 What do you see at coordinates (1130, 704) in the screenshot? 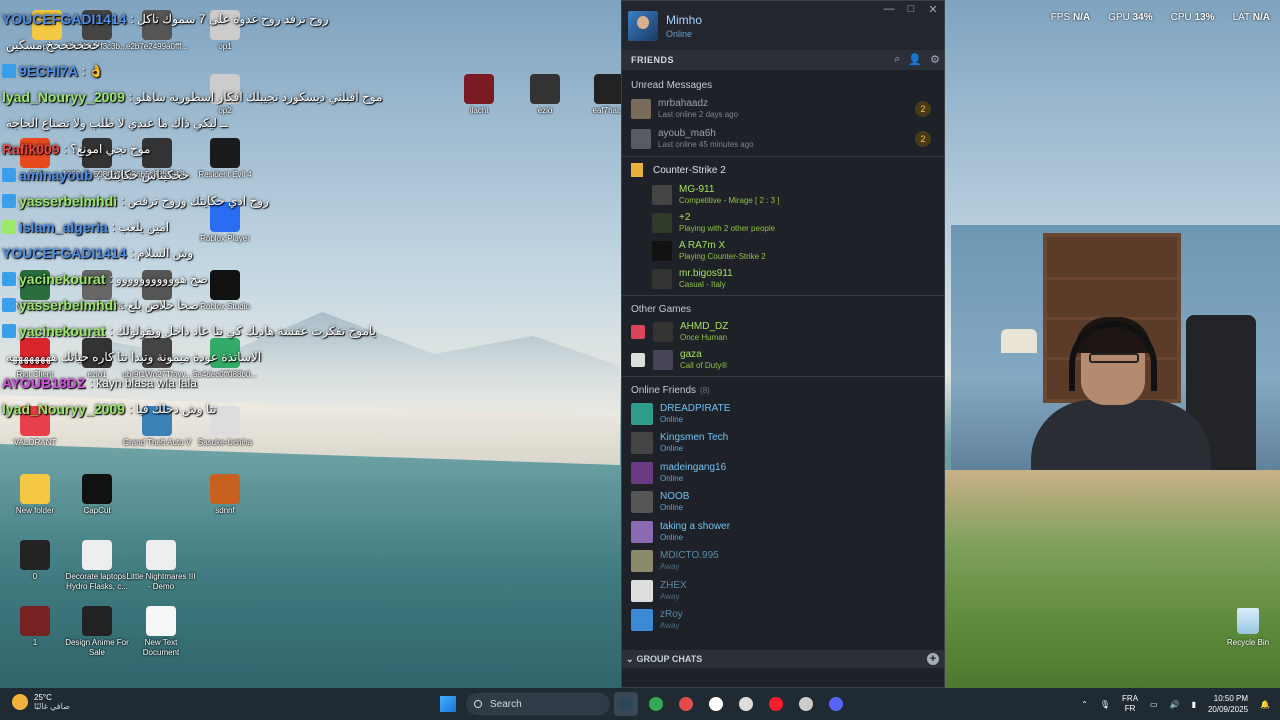
I see `language-indicator: FRA FR` at bounding box center [1130, 704].